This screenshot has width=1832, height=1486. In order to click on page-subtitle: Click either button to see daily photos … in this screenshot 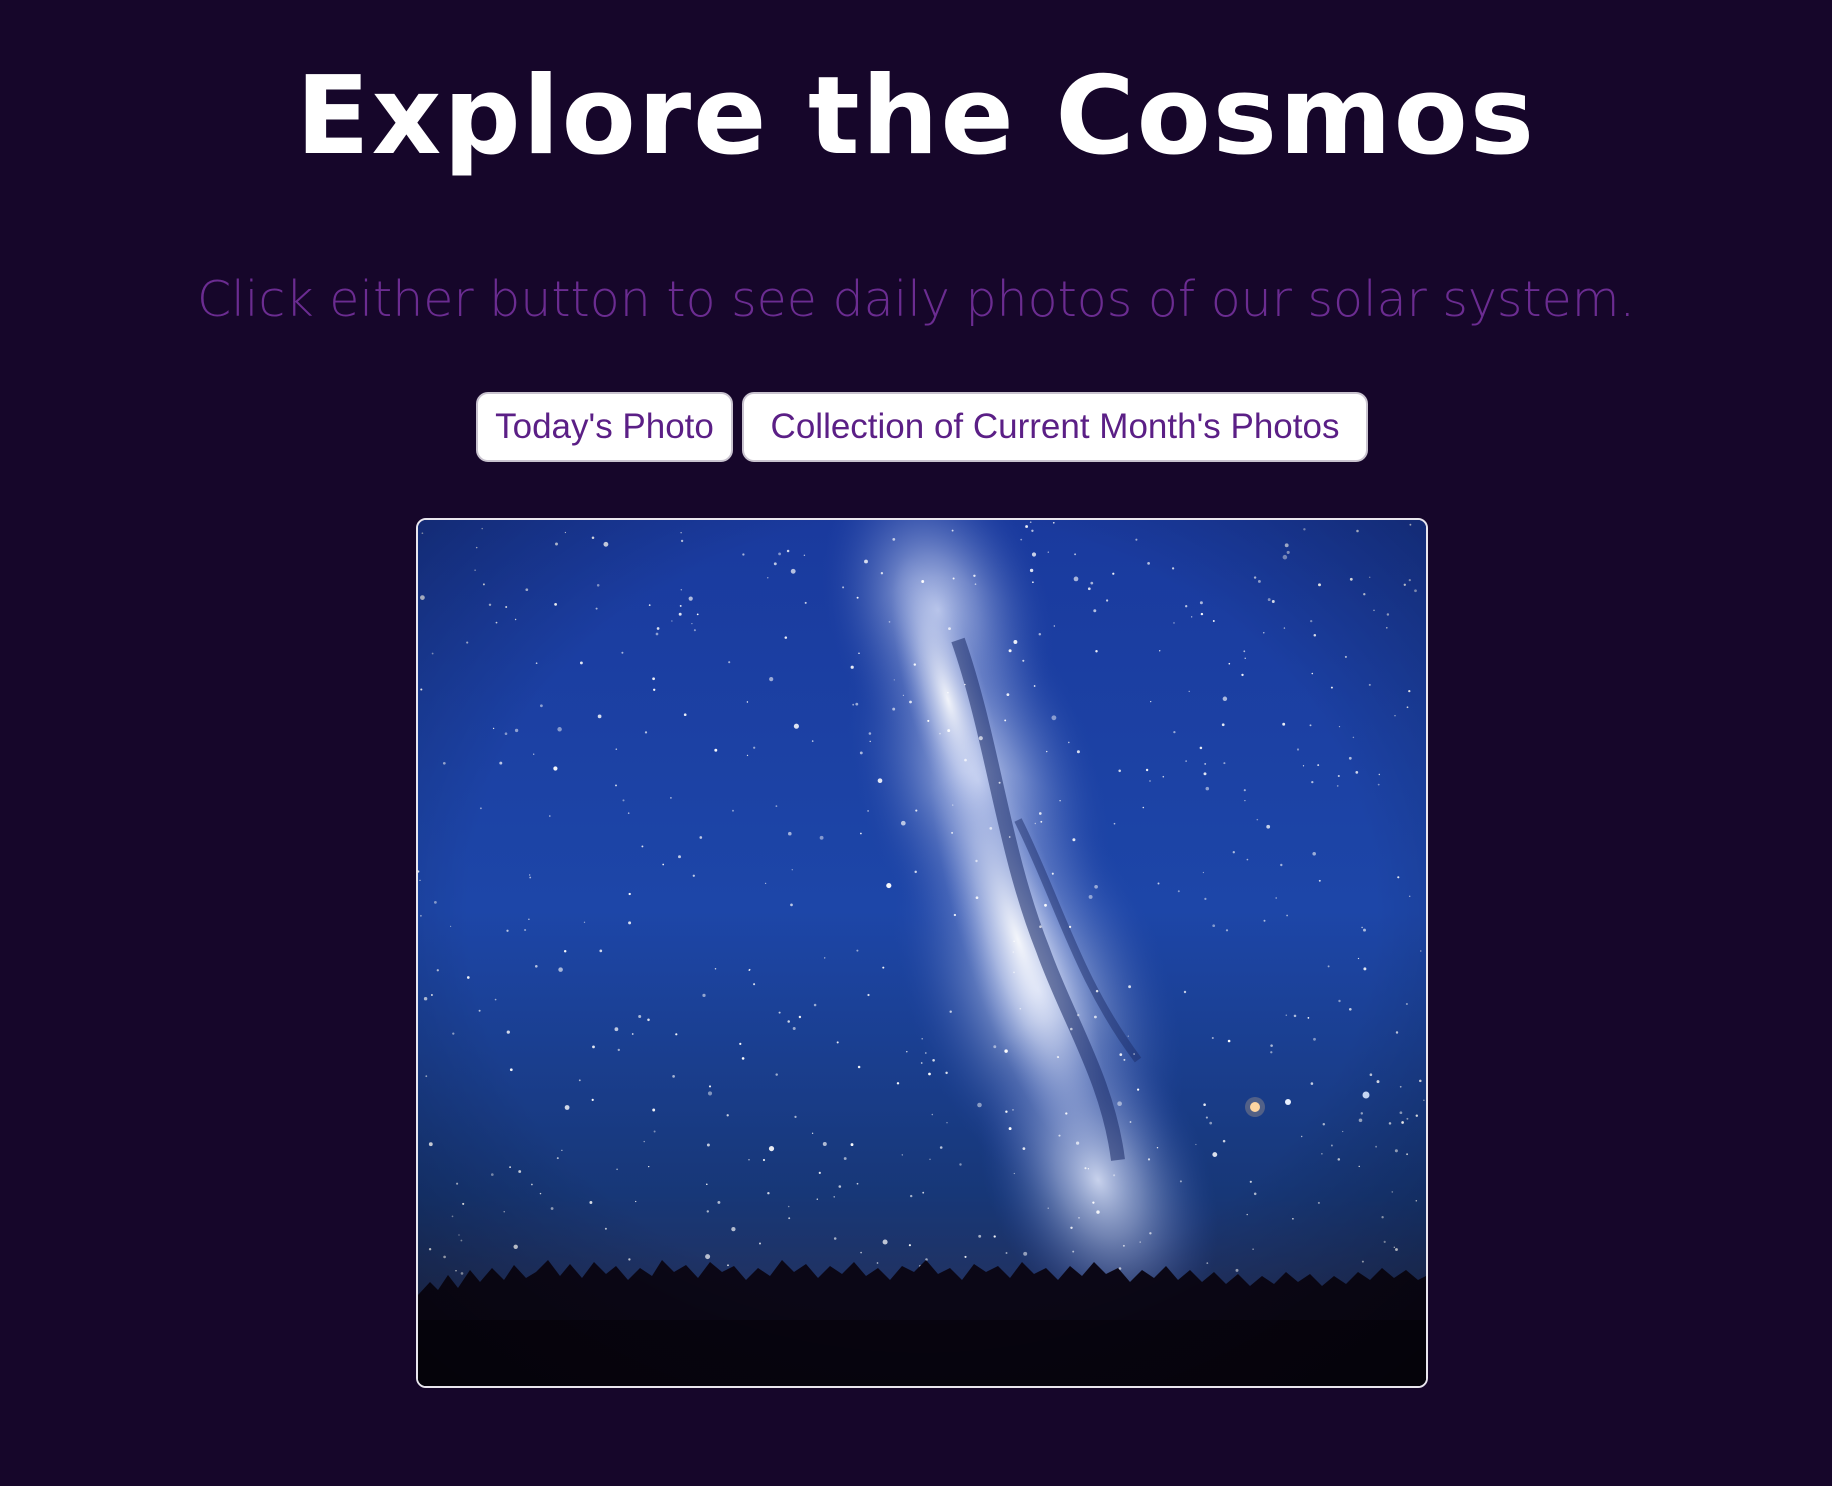, I will do `click(916, 299)`.